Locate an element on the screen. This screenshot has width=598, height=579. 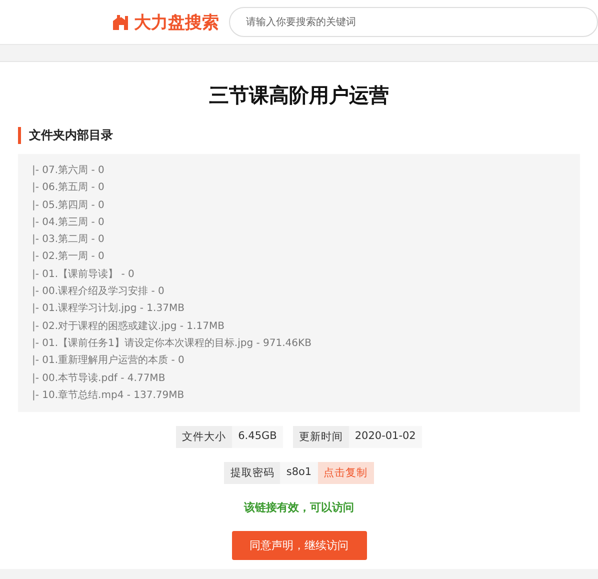
file-entry: |- 01.【课前导读】 - 0 is located at coordinates (84, 275).